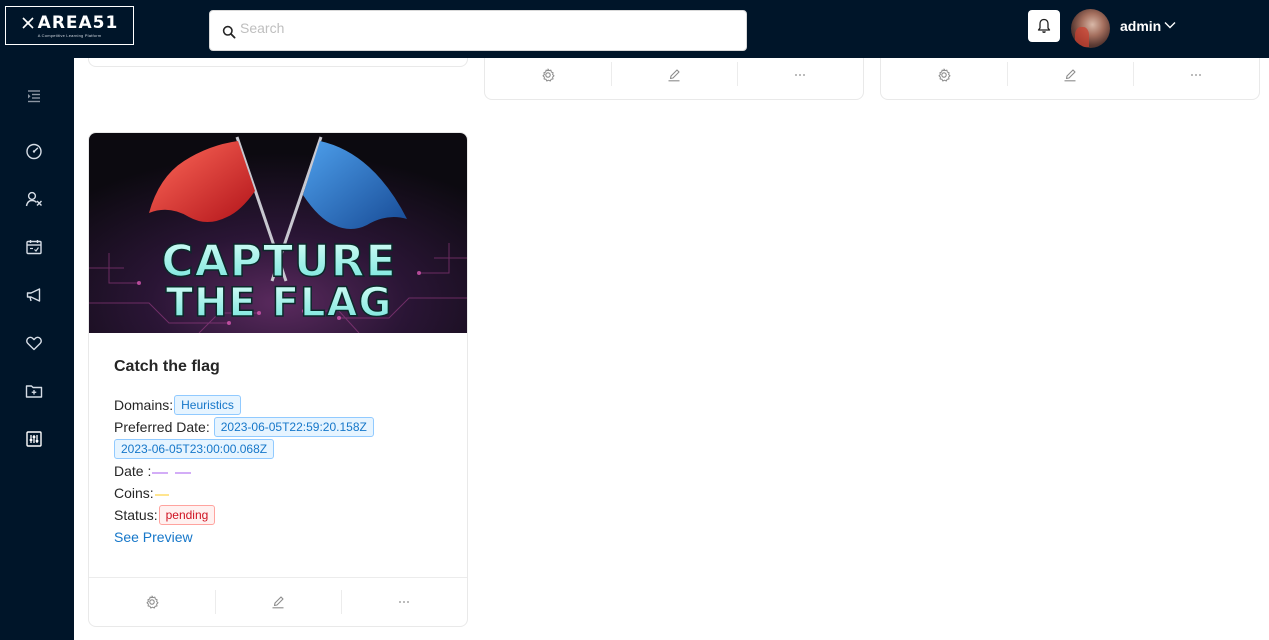 The width and height of the screenshot is (1269, 640). I want to click on coins-label: Coins:, so click(134, 493).